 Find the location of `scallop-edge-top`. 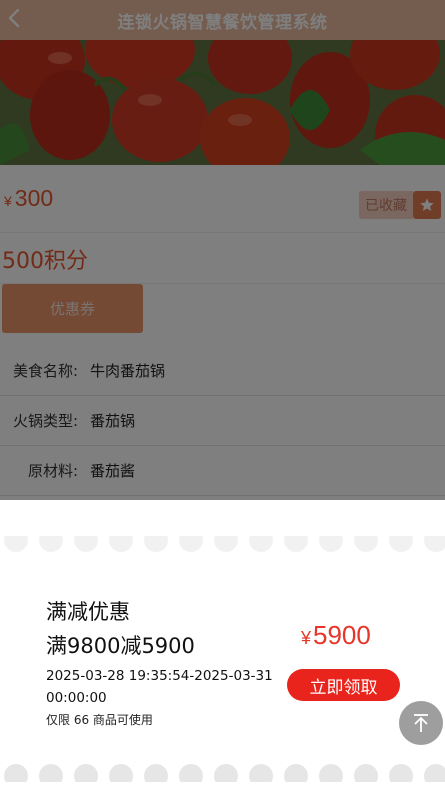

scallop-edge-top is located at coordinates (222, 542).